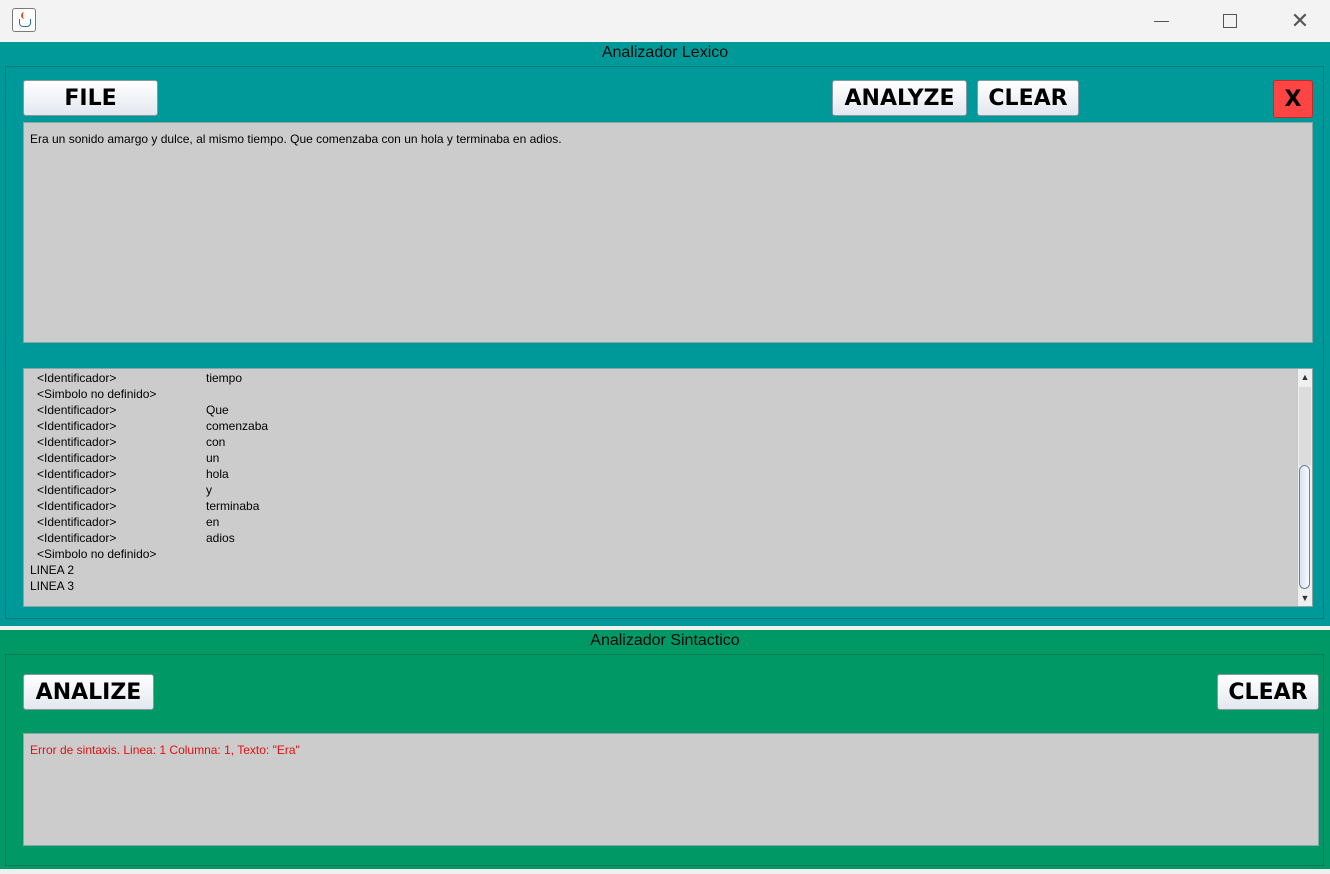 This screenshot has height=874, width=1330. What do you see at coordinates (665, 640) in the screenshot?
I see `sintactico-title: Analizador Sintactico` at bounding box center [665, 640].